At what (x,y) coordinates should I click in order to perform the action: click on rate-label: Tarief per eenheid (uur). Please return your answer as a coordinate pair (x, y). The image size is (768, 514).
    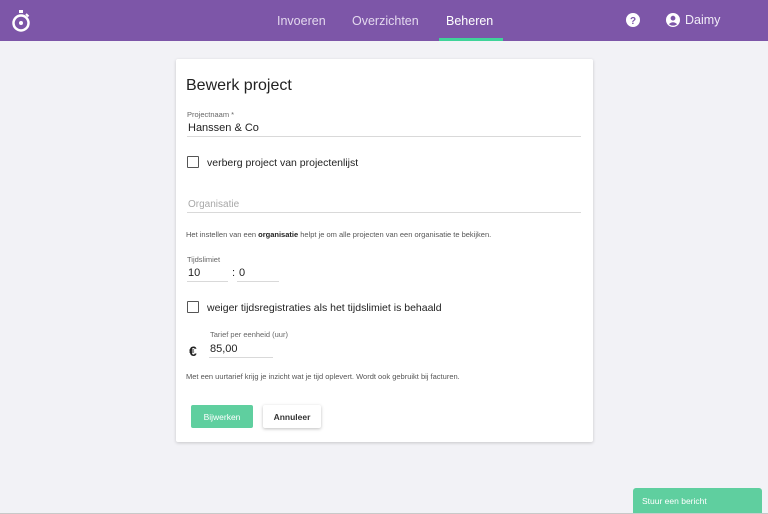
    Looking at the image, I should click on (249, 334).